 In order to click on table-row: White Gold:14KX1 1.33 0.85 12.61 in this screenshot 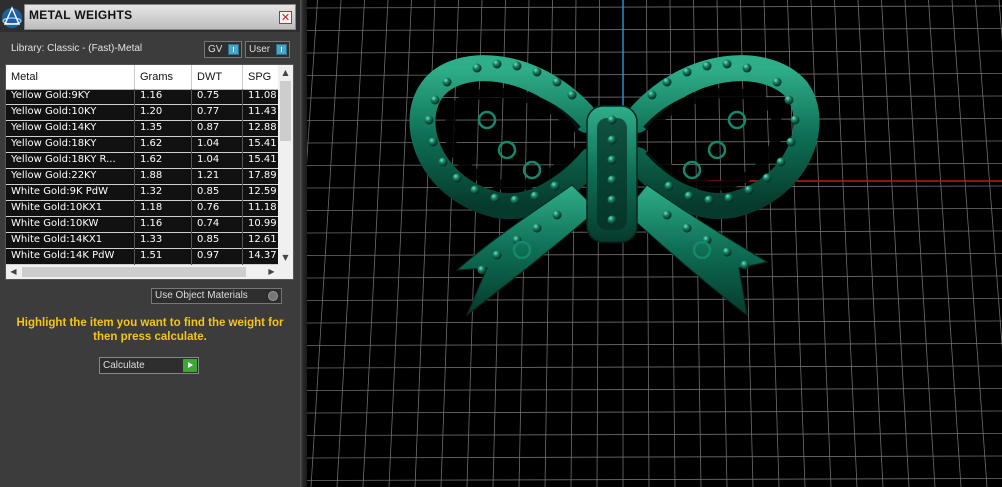, I will do `click(142, 241)`.